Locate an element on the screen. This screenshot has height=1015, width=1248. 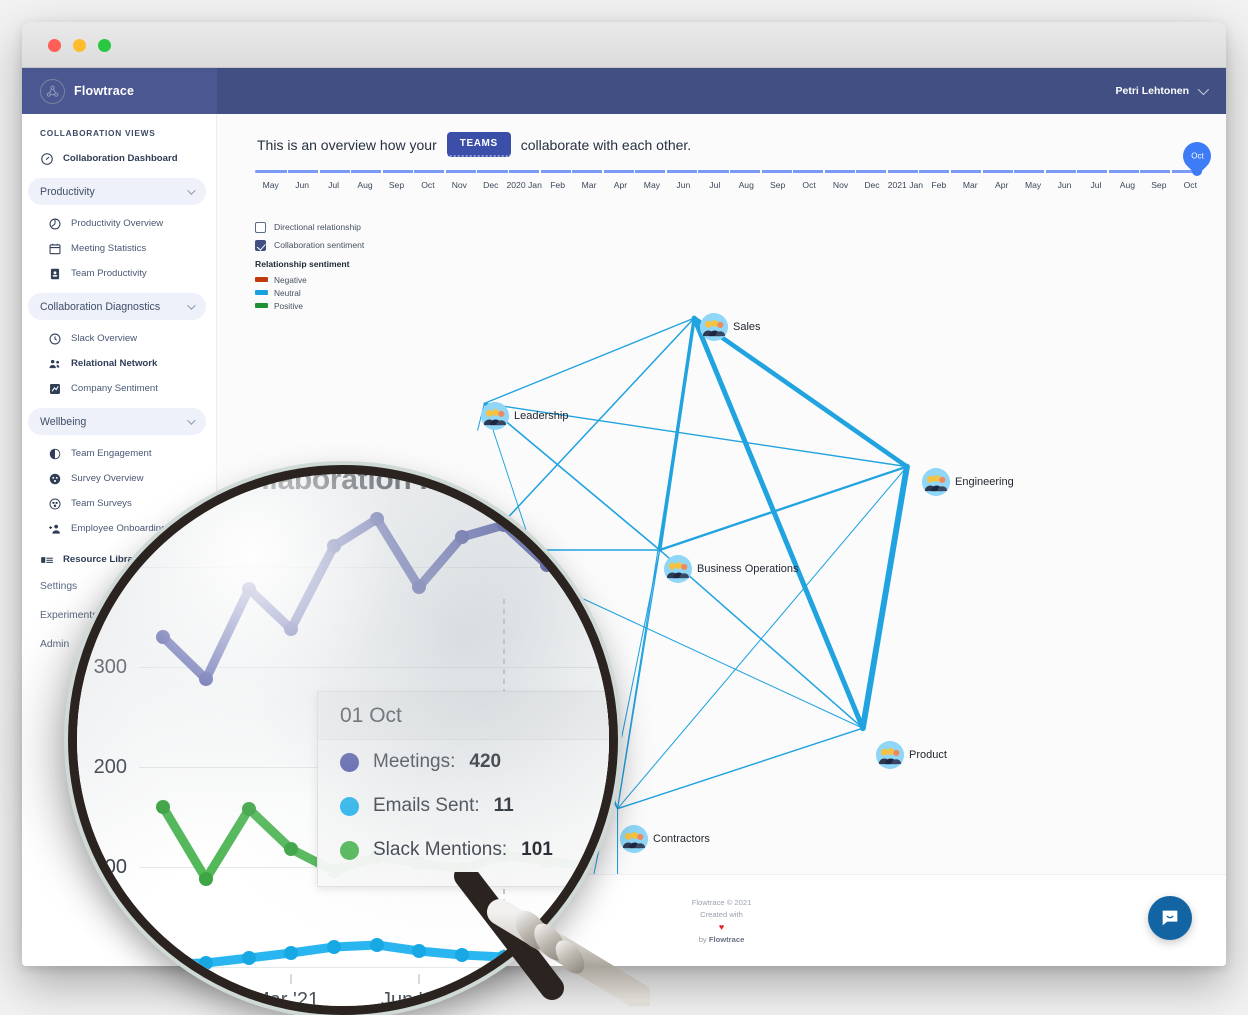
footer-brand-link: Flowtrace is located at coordinates (726, 939).